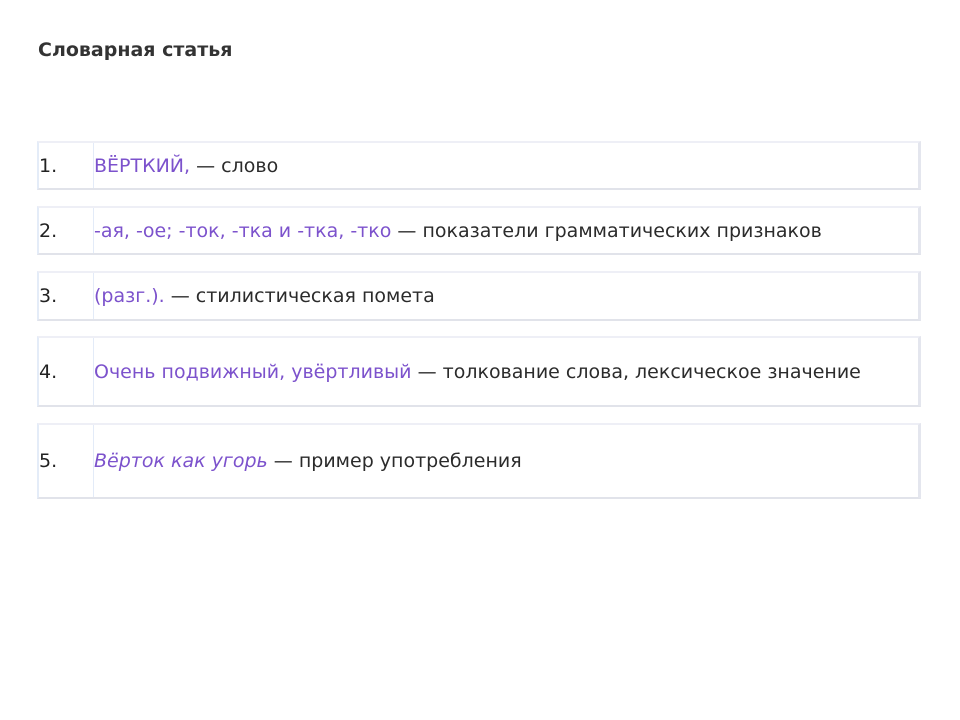 The height and width of the screenshot is (720, 960). What do you see at coordinates (66, 371) in the screenshot?
I see `entry-number: 4.` at bounding box center [66, 371].